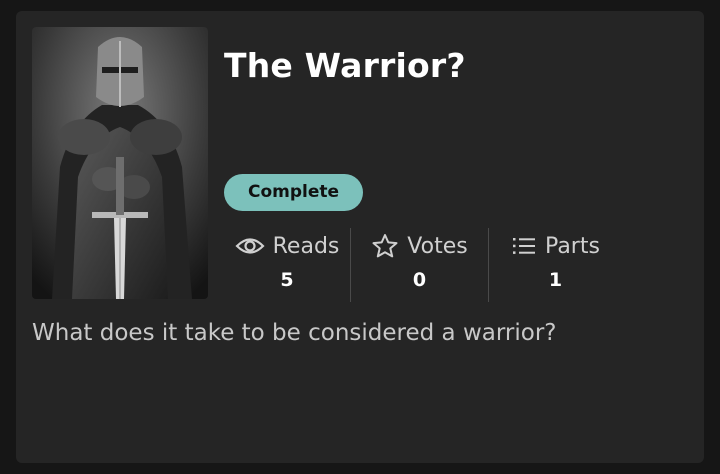 The image size is (720, 474). I want to click on stat-reads-value: 5, so click(287, 280).